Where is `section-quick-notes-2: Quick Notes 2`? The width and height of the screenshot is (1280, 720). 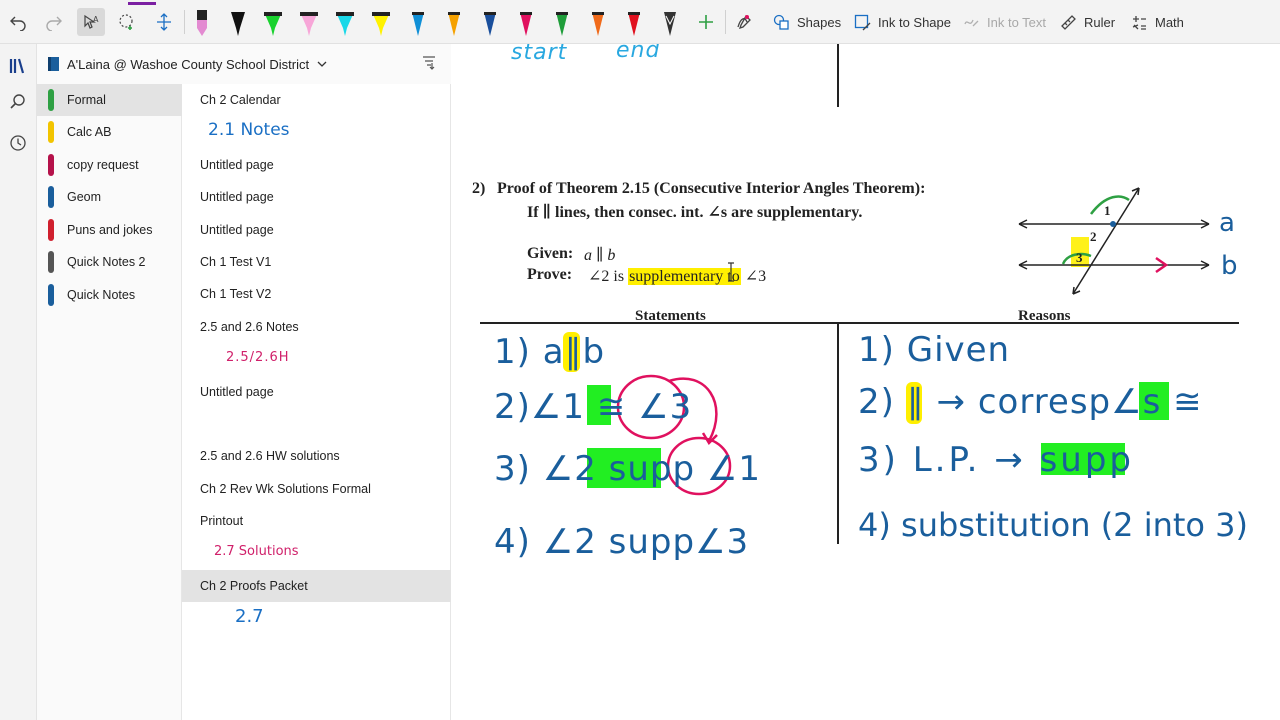
section-quick-notes-2: Quick Notes 2 is located at coordinates (109, 262).